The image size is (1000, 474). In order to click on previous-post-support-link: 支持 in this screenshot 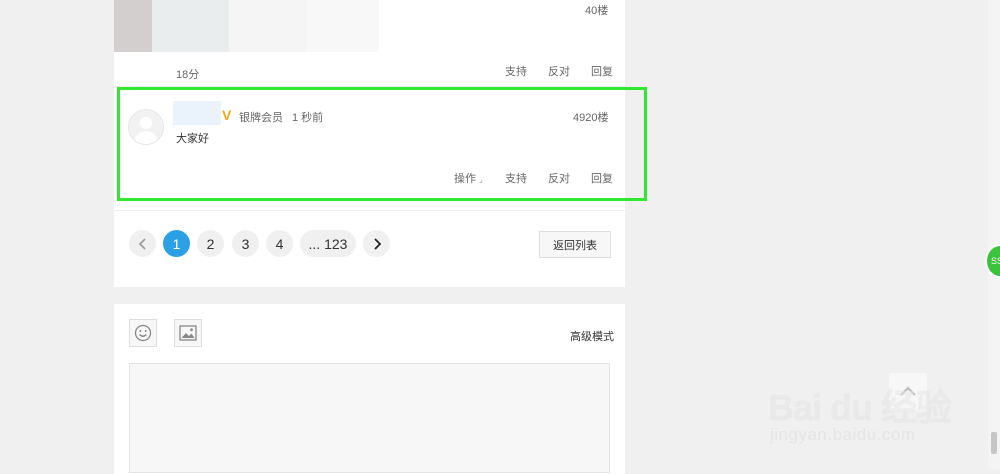, I will do `click(516, 71)`.